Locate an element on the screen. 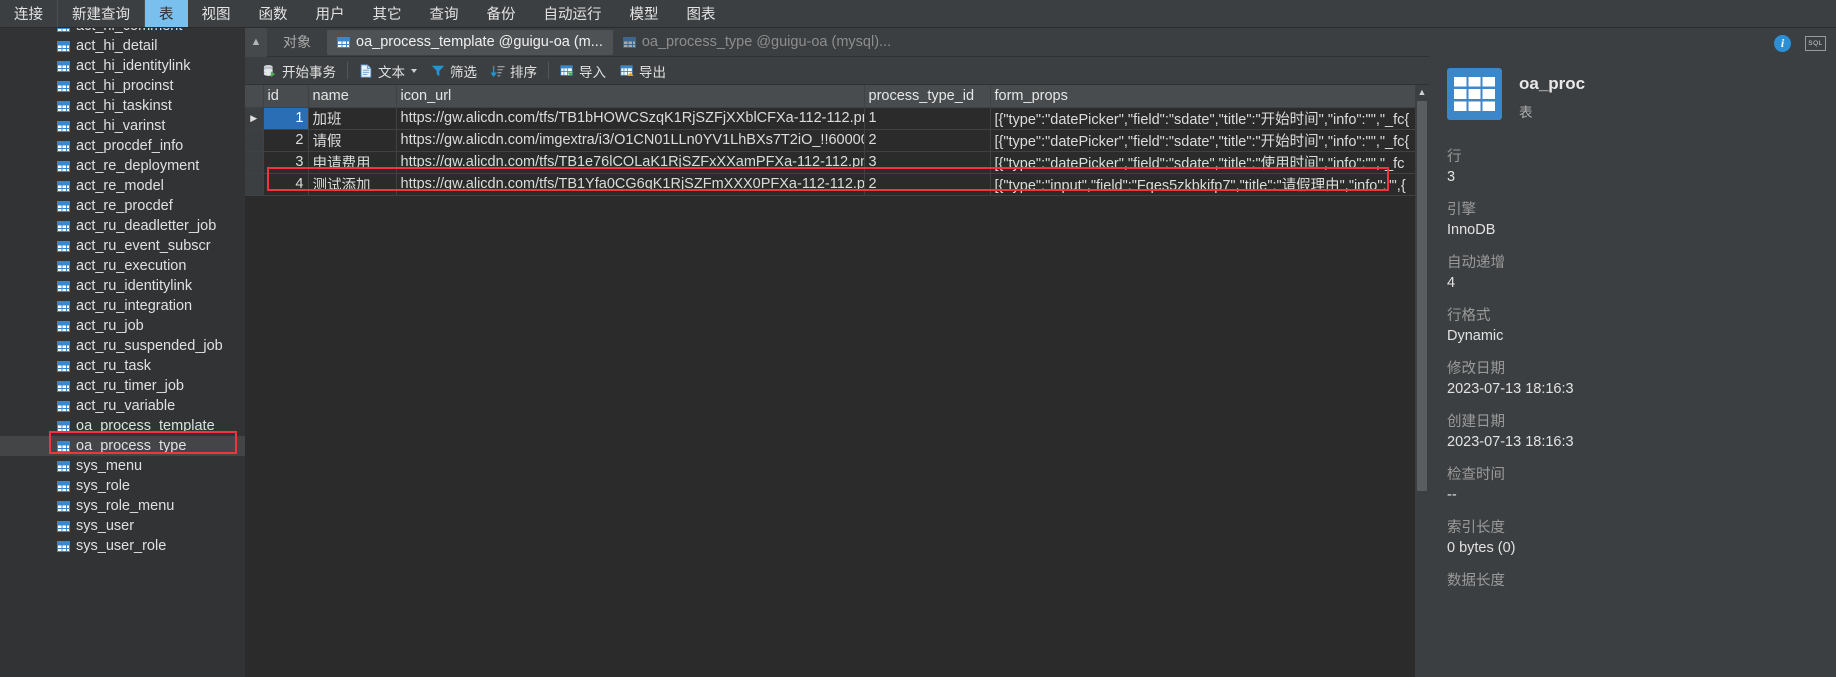 The image size is (1836, 677). begin-transaction-button: 开始事务 is located at coordinates (299, 71).